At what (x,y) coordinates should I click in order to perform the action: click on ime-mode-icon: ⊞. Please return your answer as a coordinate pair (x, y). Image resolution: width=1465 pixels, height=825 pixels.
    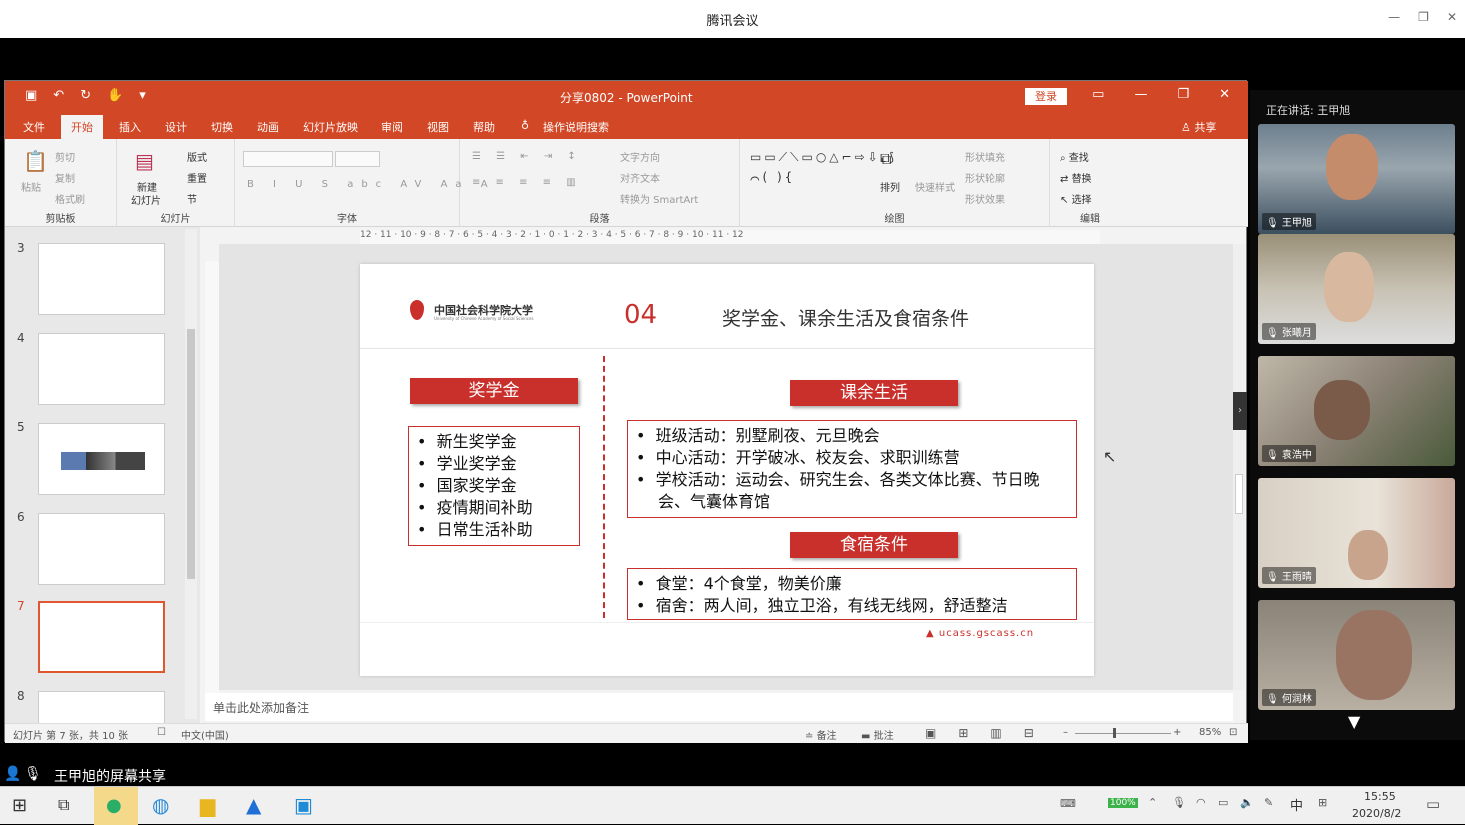
    Looking at the image, I should click on (1322, 802).